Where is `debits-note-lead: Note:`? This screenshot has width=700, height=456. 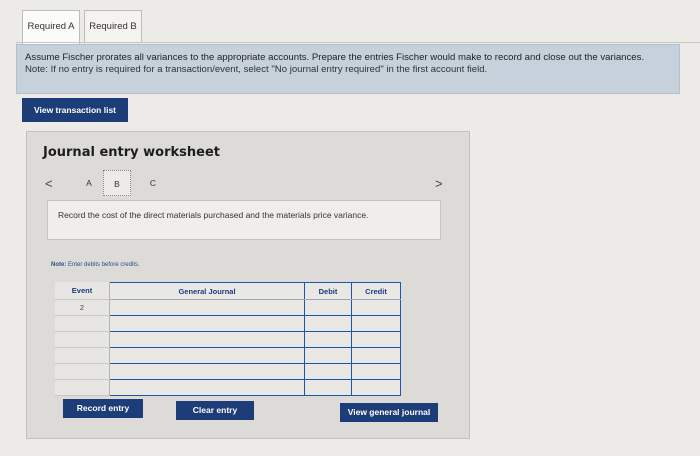 debits-note-lead: Note: is located at coordinates (59, 265).